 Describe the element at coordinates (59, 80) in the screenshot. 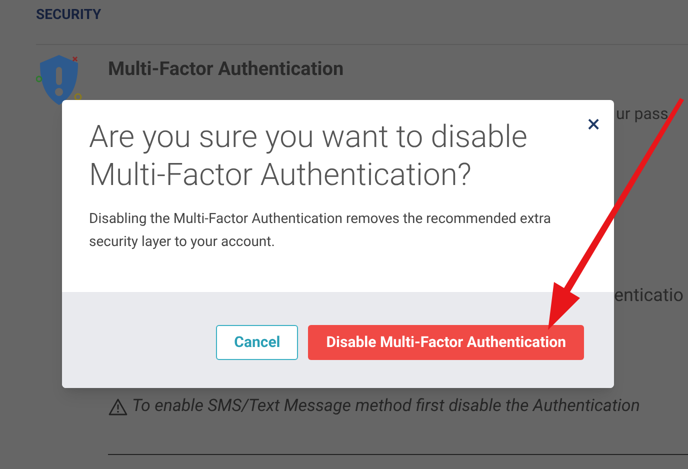

I see `shield-icon` at that location.